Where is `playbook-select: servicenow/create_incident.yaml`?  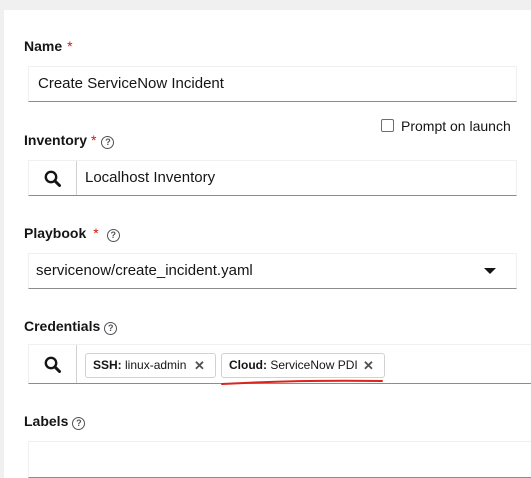 playbook-select: servicenow/create_incident.yaml is located at coordinates (272, 271).